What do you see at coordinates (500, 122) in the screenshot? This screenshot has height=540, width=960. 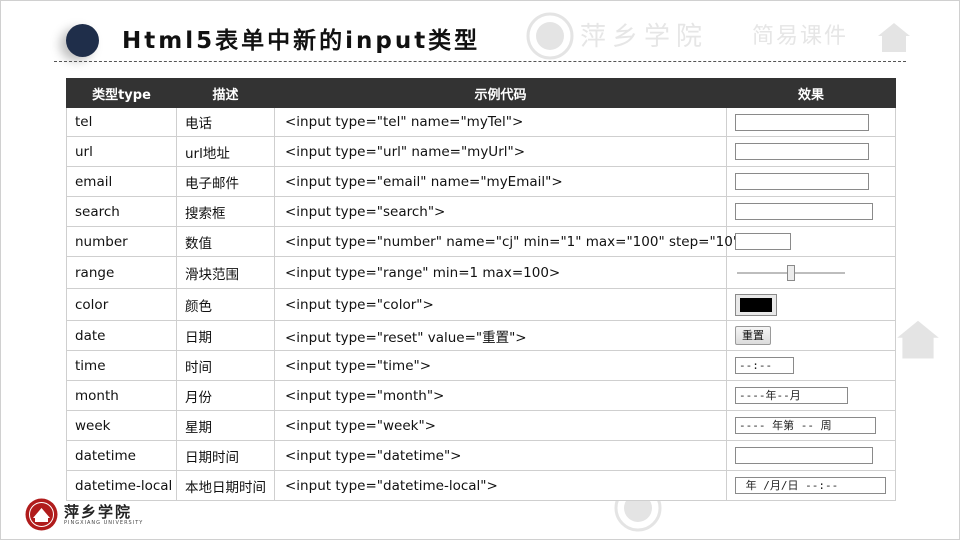 I see `cell-code: <input type="tel" name="myTel">` at bounding box center [500, 122].